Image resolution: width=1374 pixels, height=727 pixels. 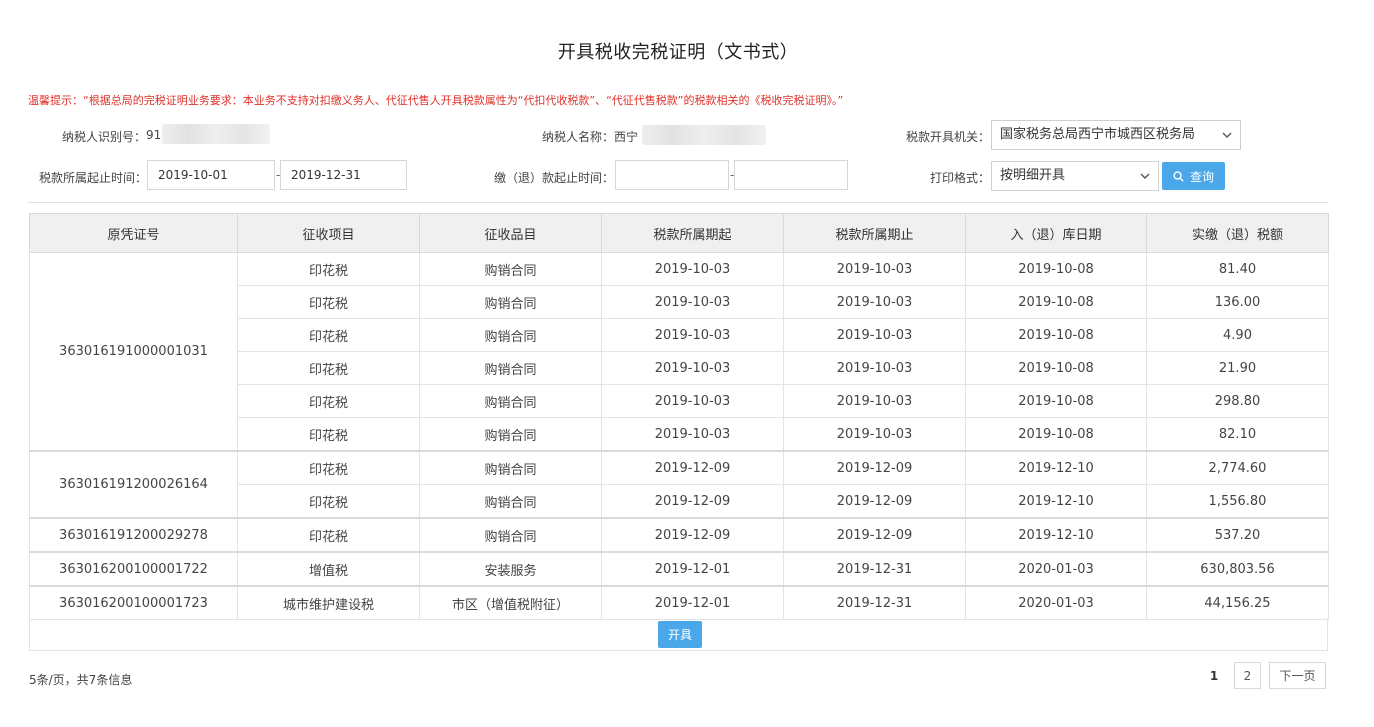 What do you see at coordinates (1237, 233) in the screenshot?
I see `header-amount: 实缴（退）税额` at bounding box center [1237, 233].